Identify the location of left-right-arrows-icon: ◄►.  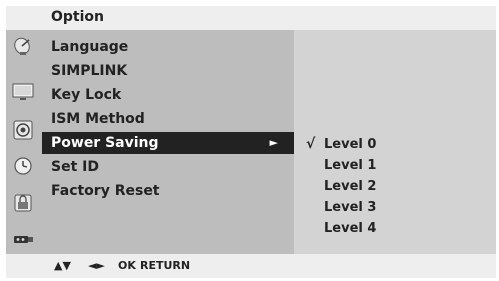
(96, 265).